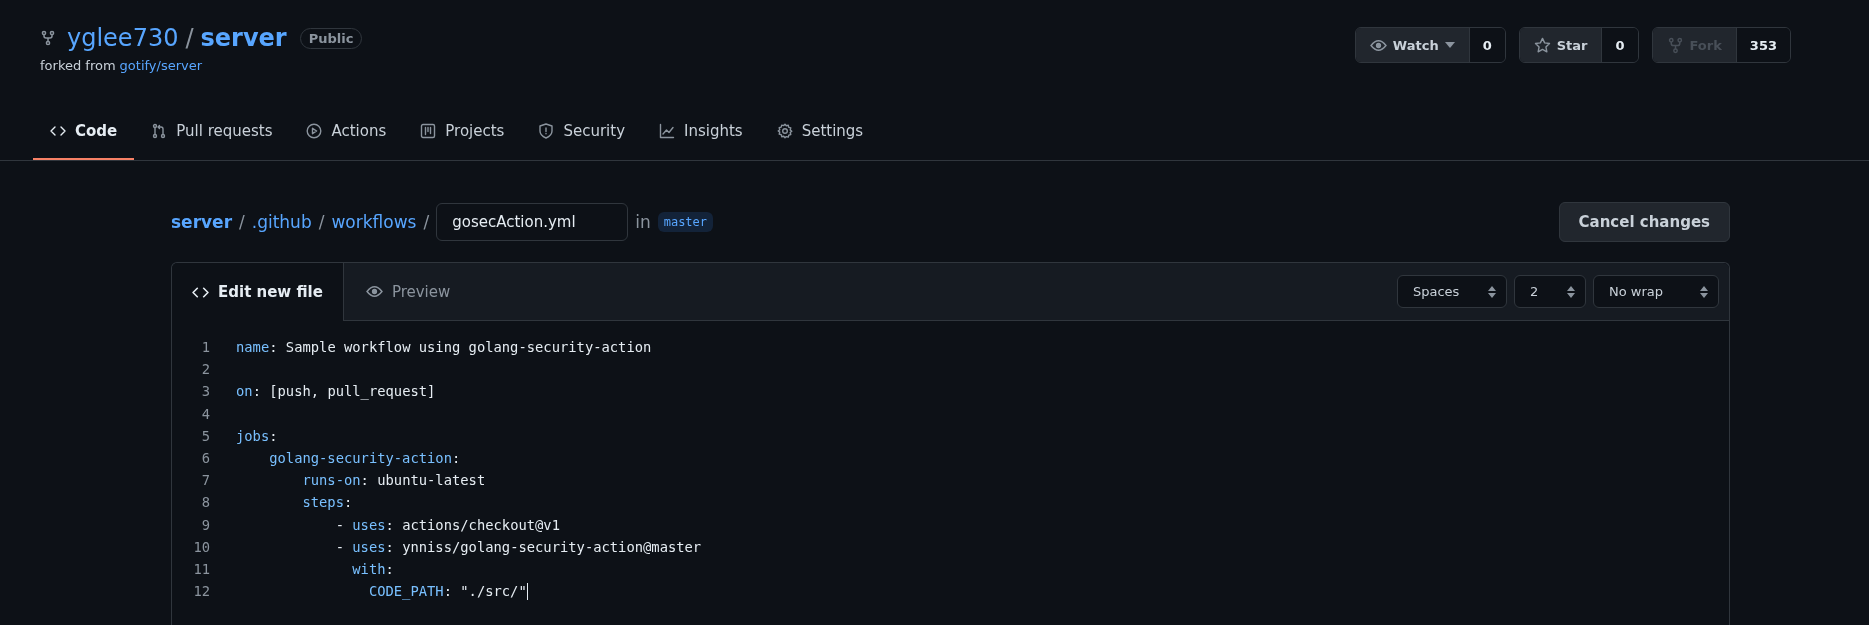  What do you see at coordinates (201, 546) in the screenshot?
I see `line-number: 10` at bounding box center [201, 546].